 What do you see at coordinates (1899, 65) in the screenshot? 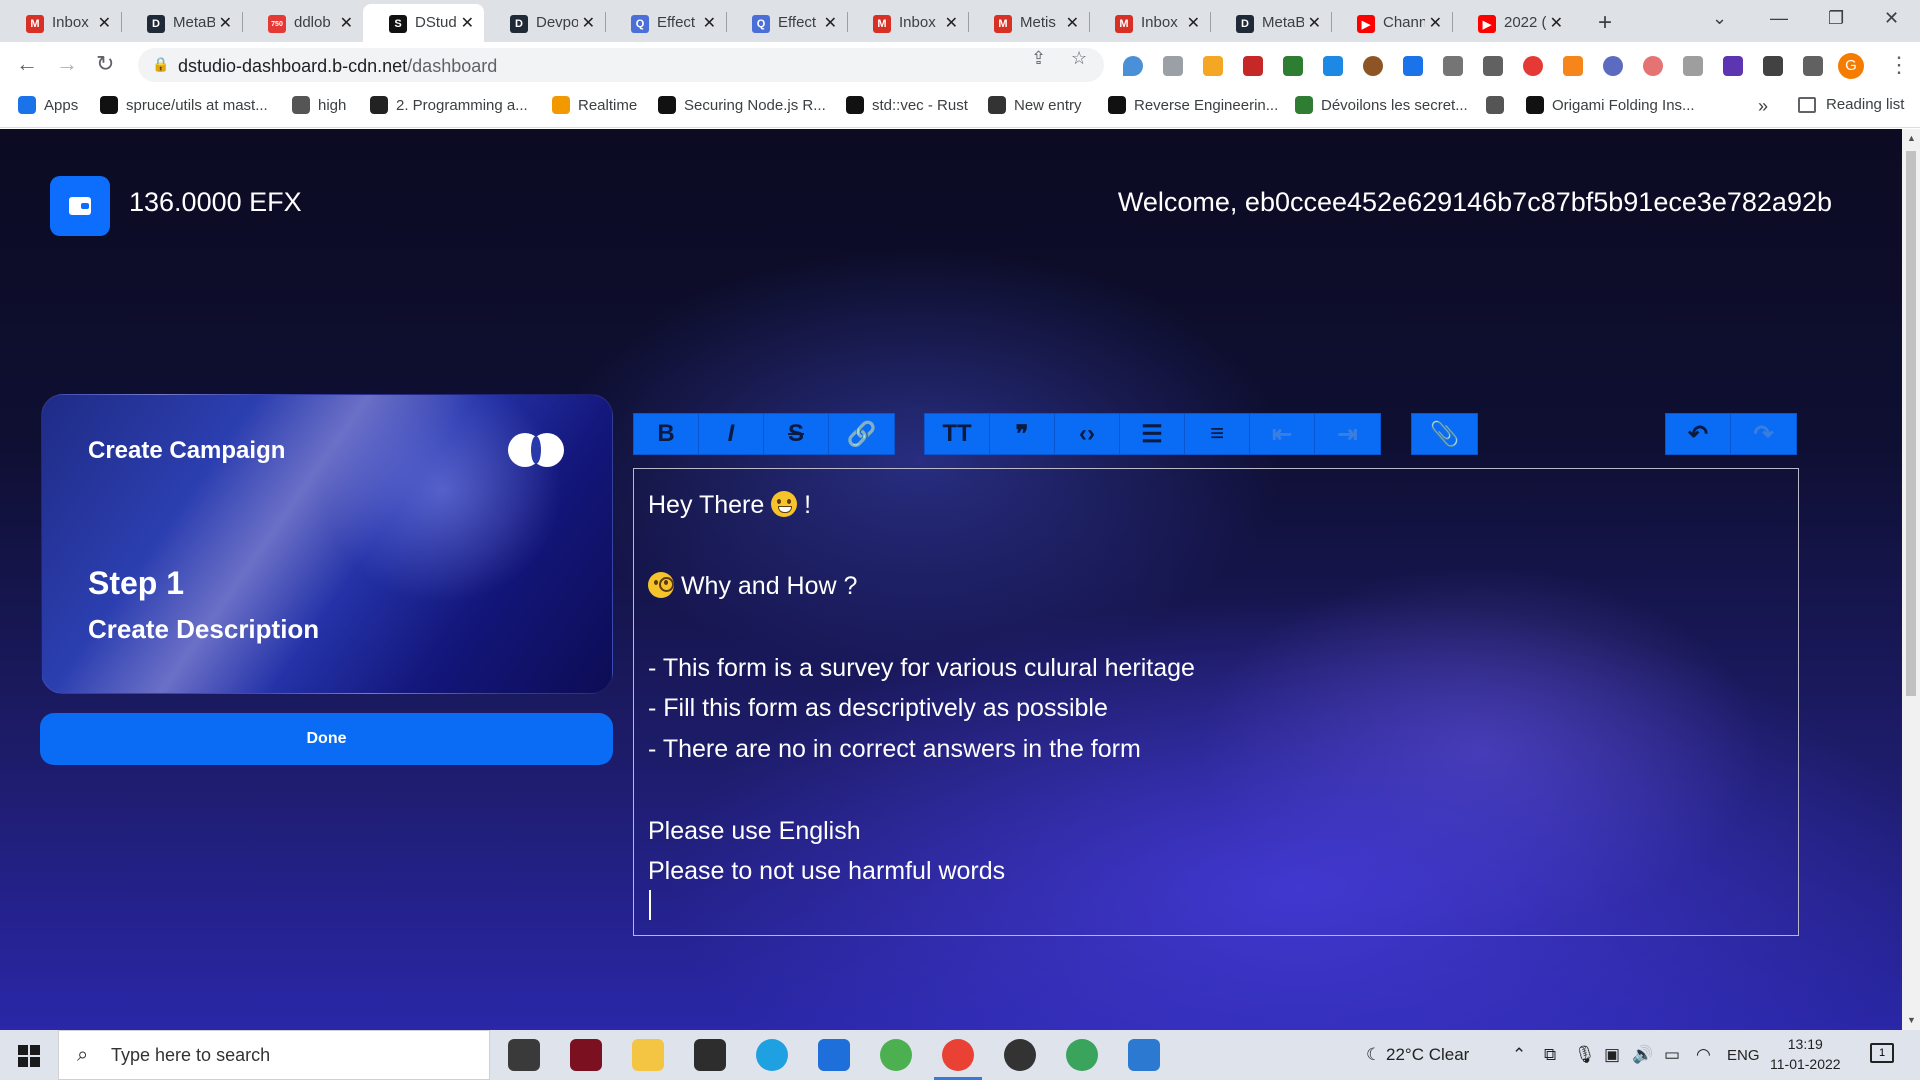
I see `browser-menu-icon: ⋮` at bounding box center [1899, 65].